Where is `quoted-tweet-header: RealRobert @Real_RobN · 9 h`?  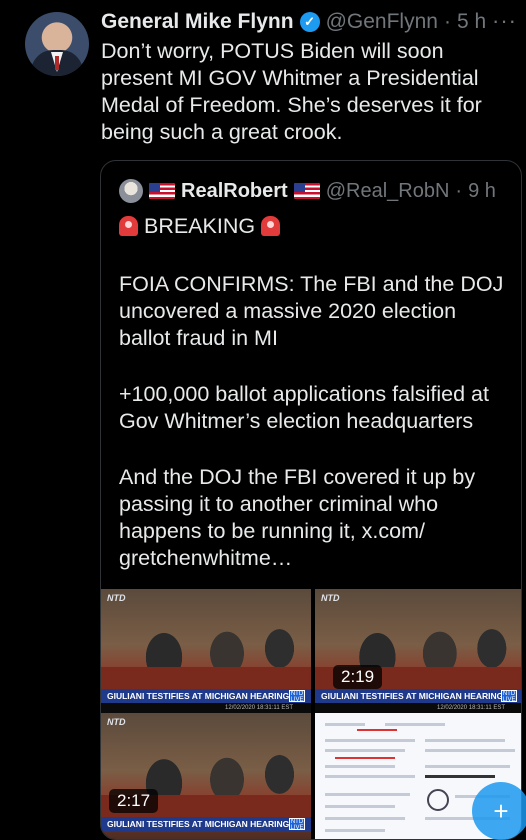 quoted-tweet-header: RealRobert @Real_RobN · 9 h is located at coordinates (307, 191).